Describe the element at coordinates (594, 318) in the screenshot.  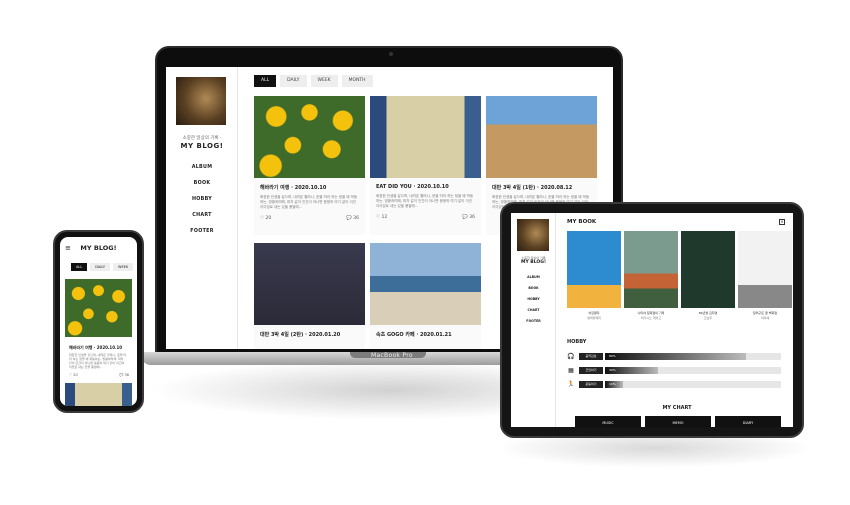
I see `book-author: 생텍쥐페리` at that location.